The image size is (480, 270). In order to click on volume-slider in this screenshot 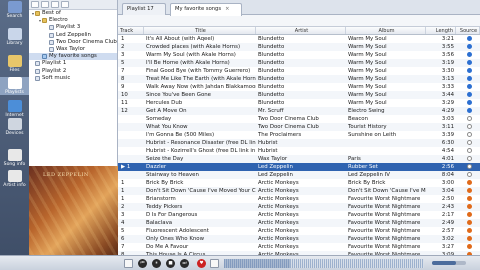, I will do `click(449, 263)`.